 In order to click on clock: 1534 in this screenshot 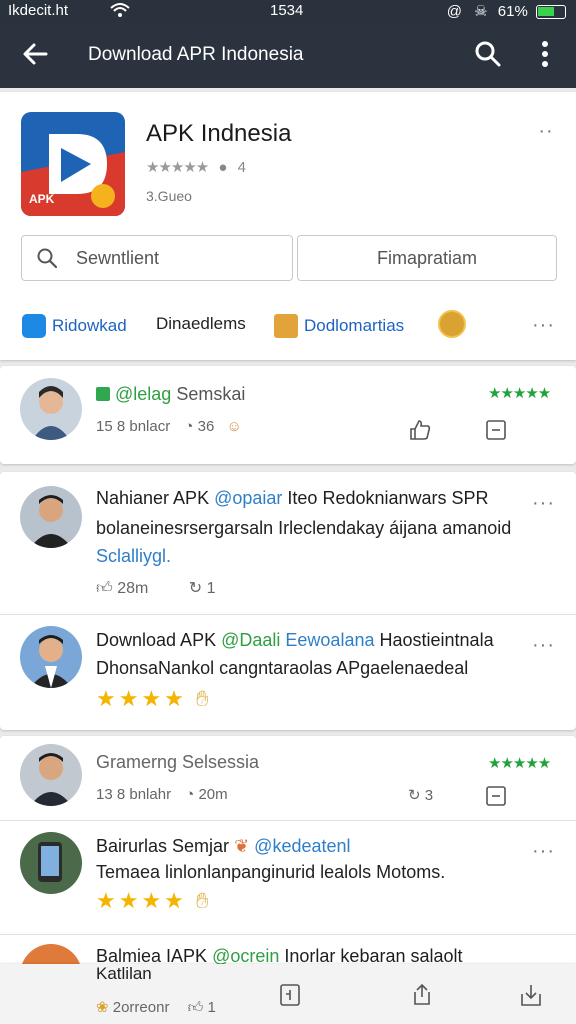, I will do `click(287, 10)`.